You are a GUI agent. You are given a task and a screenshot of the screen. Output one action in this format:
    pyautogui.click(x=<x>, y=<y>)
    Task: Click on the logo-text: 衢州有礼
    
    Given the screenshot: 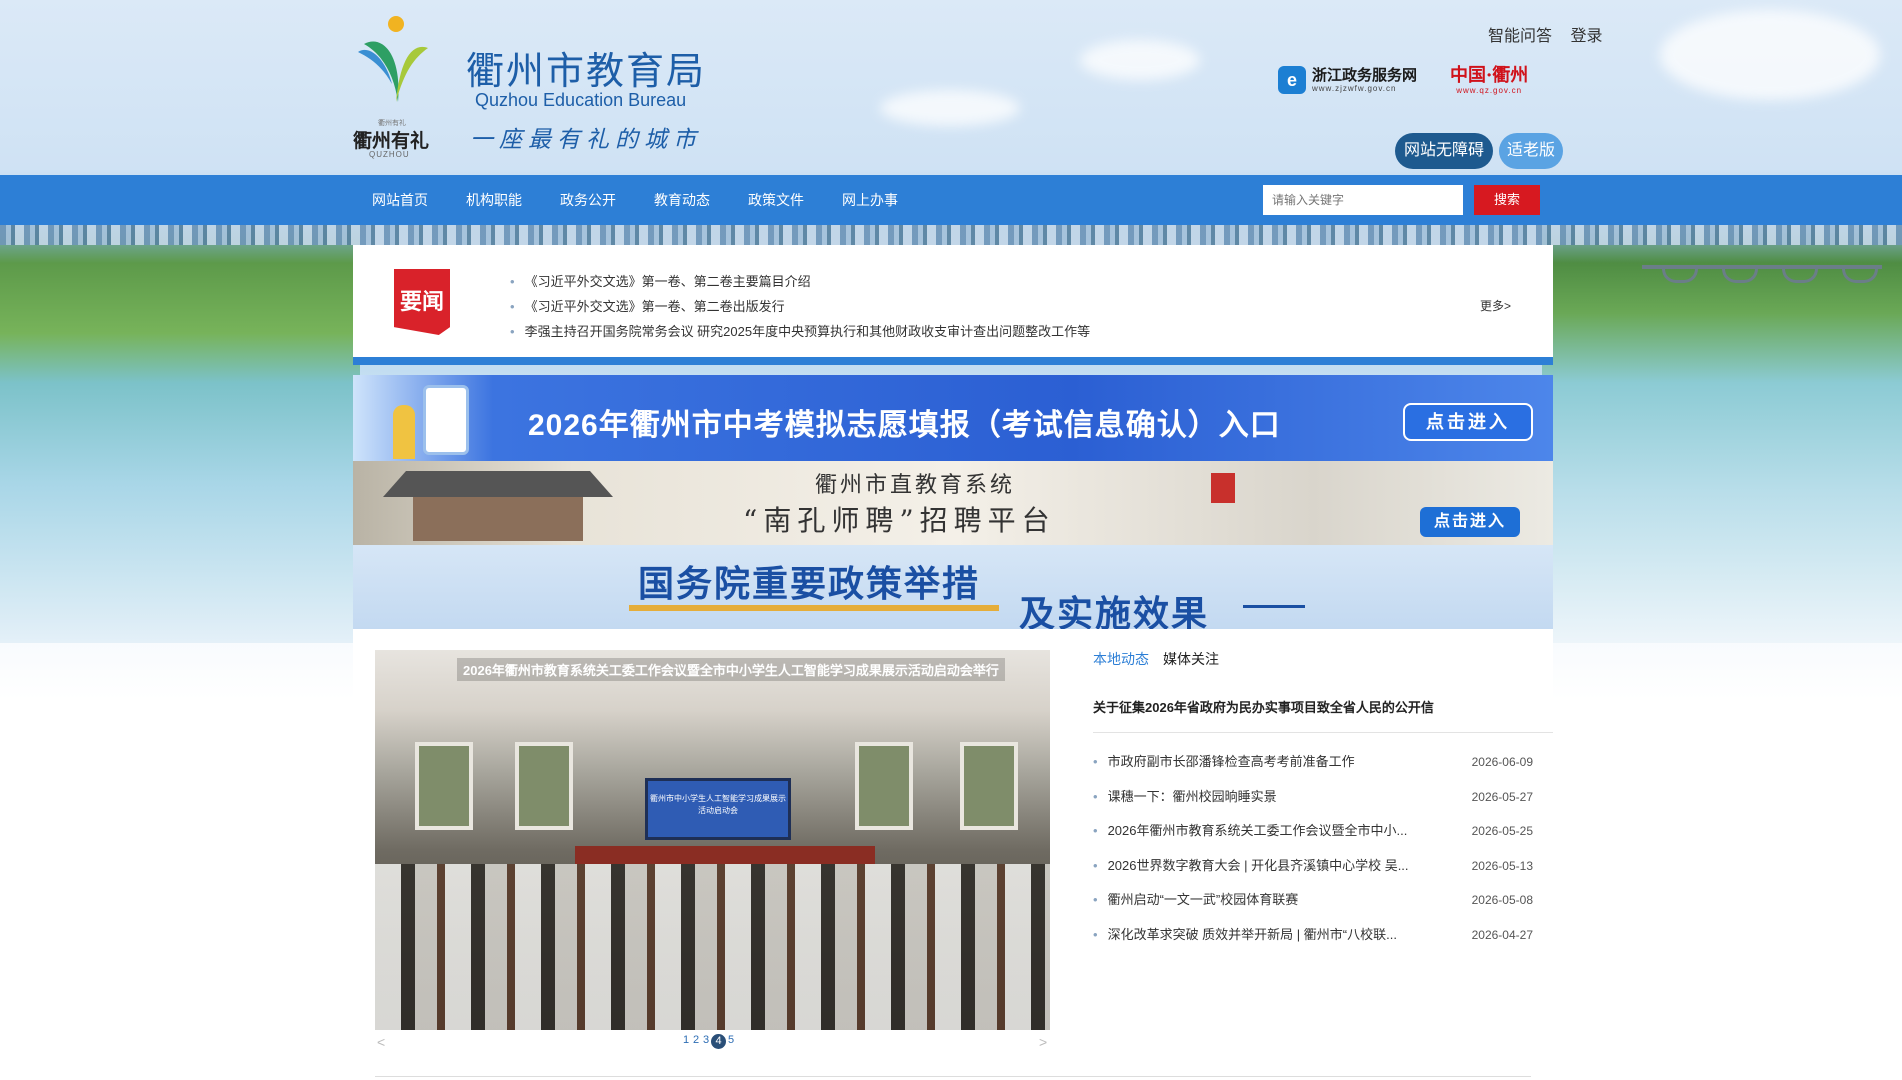 What is the action you would take?
    pyautogui.click(x=391, y=141)
    